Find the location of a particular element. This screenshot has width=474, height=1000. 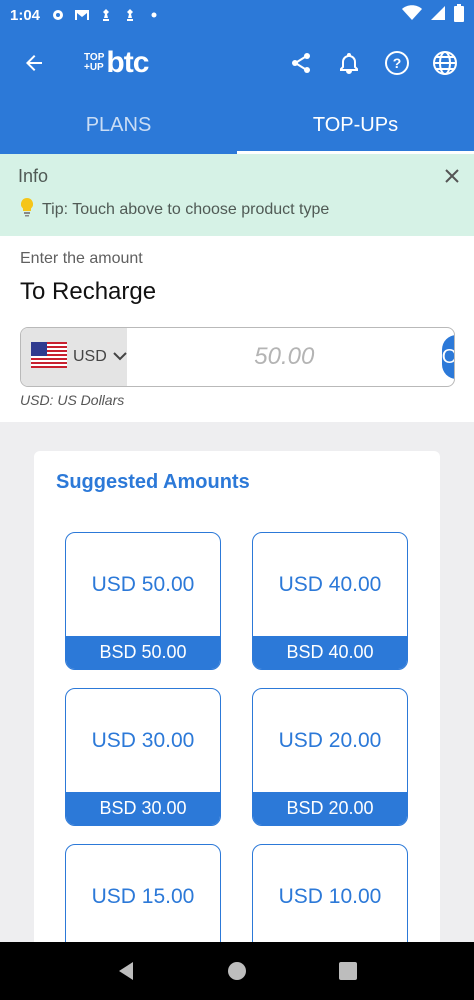

tile-bsd: BSD 20.00 is located at coordinates (330, 808).